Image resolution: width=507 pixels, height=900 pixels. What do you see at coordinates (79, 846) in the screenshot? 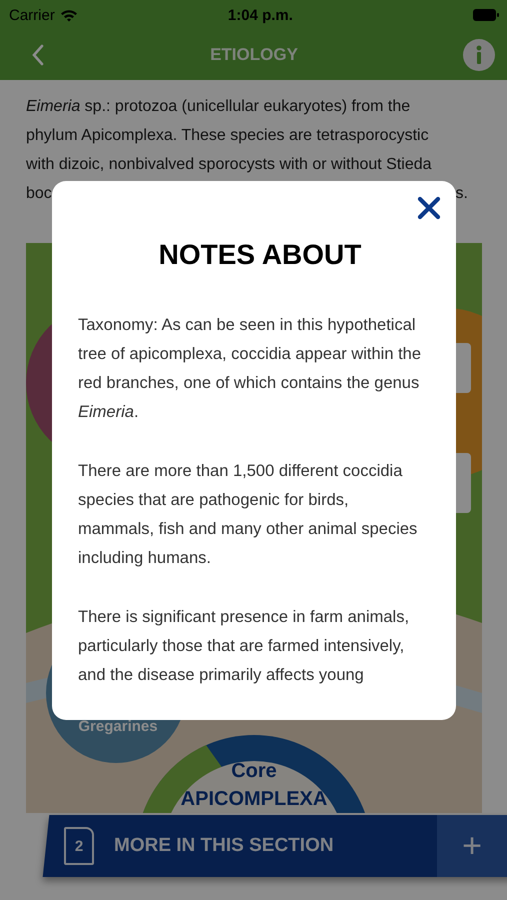
I see `document-count-badge: 2` at bounding box center [79, 846].